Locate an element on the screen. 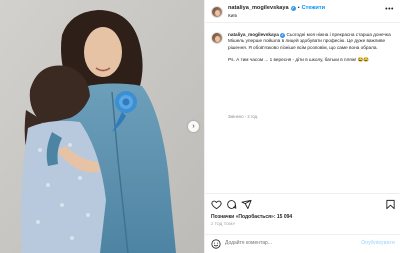 The width and height of the screenshot is (400, 253). likes-count: Позначки «Подобається»: 15 094 is located at coordinates (251, 217).